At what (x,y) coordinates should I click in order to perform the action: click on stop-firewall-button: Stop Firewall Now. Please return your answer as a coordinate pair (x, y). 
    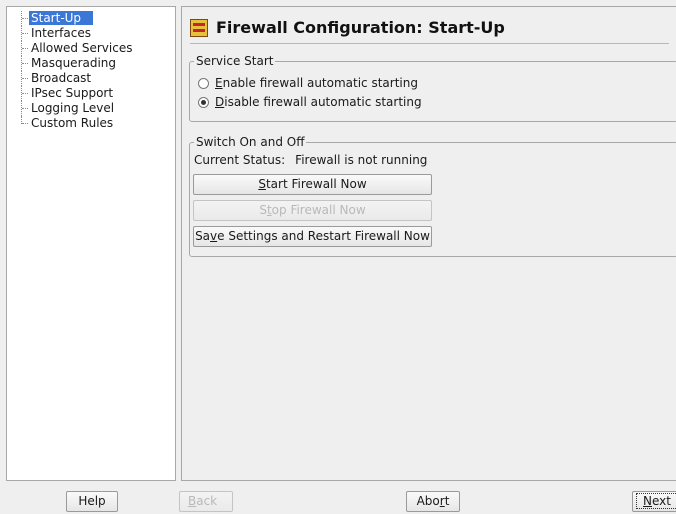
    Looking at the image, I should click on (312, 210).